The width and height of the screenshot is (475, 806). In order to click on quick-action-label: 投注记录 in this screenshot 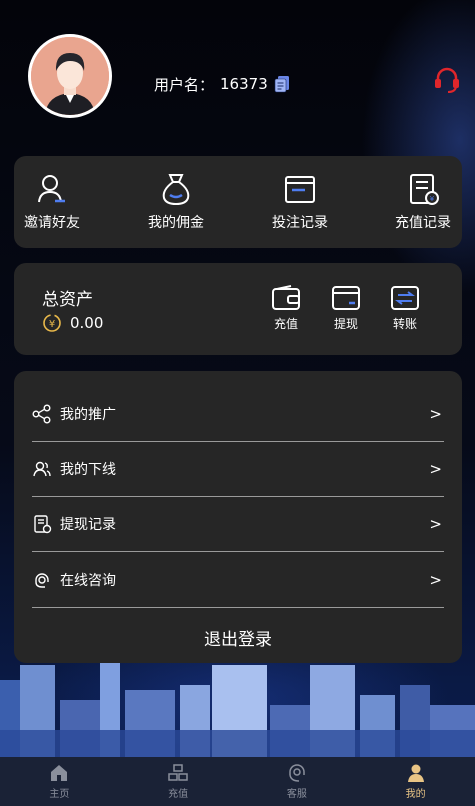, I will do `click(300, 223)`.